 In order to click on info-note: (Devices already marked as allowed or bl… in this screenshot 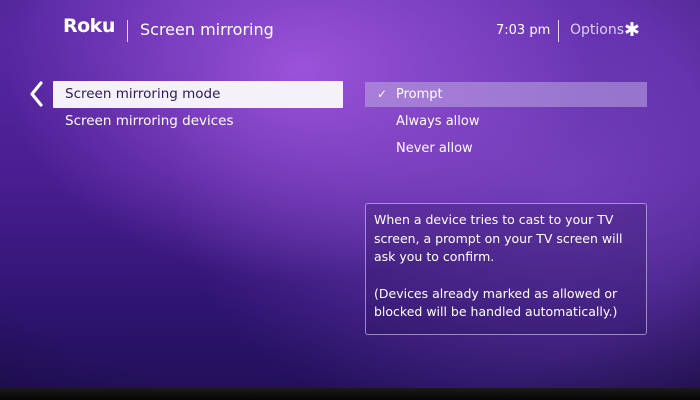, I will do `click(496, 302)`.